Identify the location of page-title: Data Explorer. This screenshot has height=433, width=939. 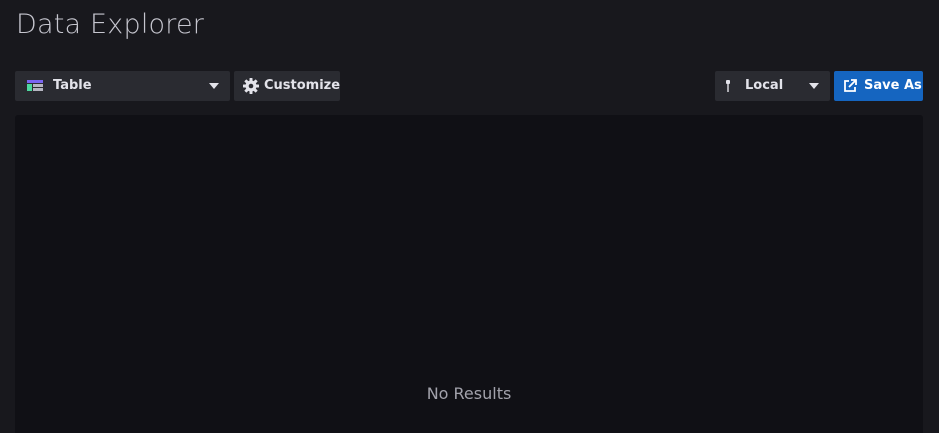
(110, 24).